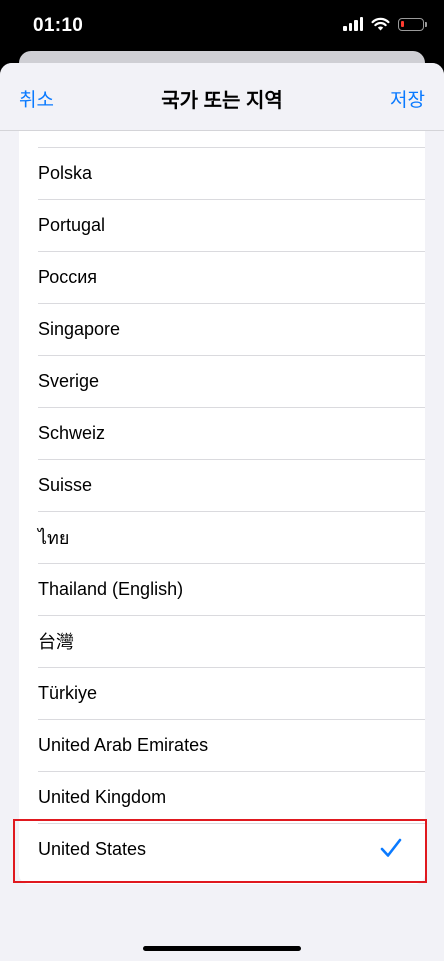 This screenshot has height=961, width=444. What do you see at coordinates (72, 224) in the screenshot?
I see `list-item-label: Portugal` at bounding box center [72, 224].